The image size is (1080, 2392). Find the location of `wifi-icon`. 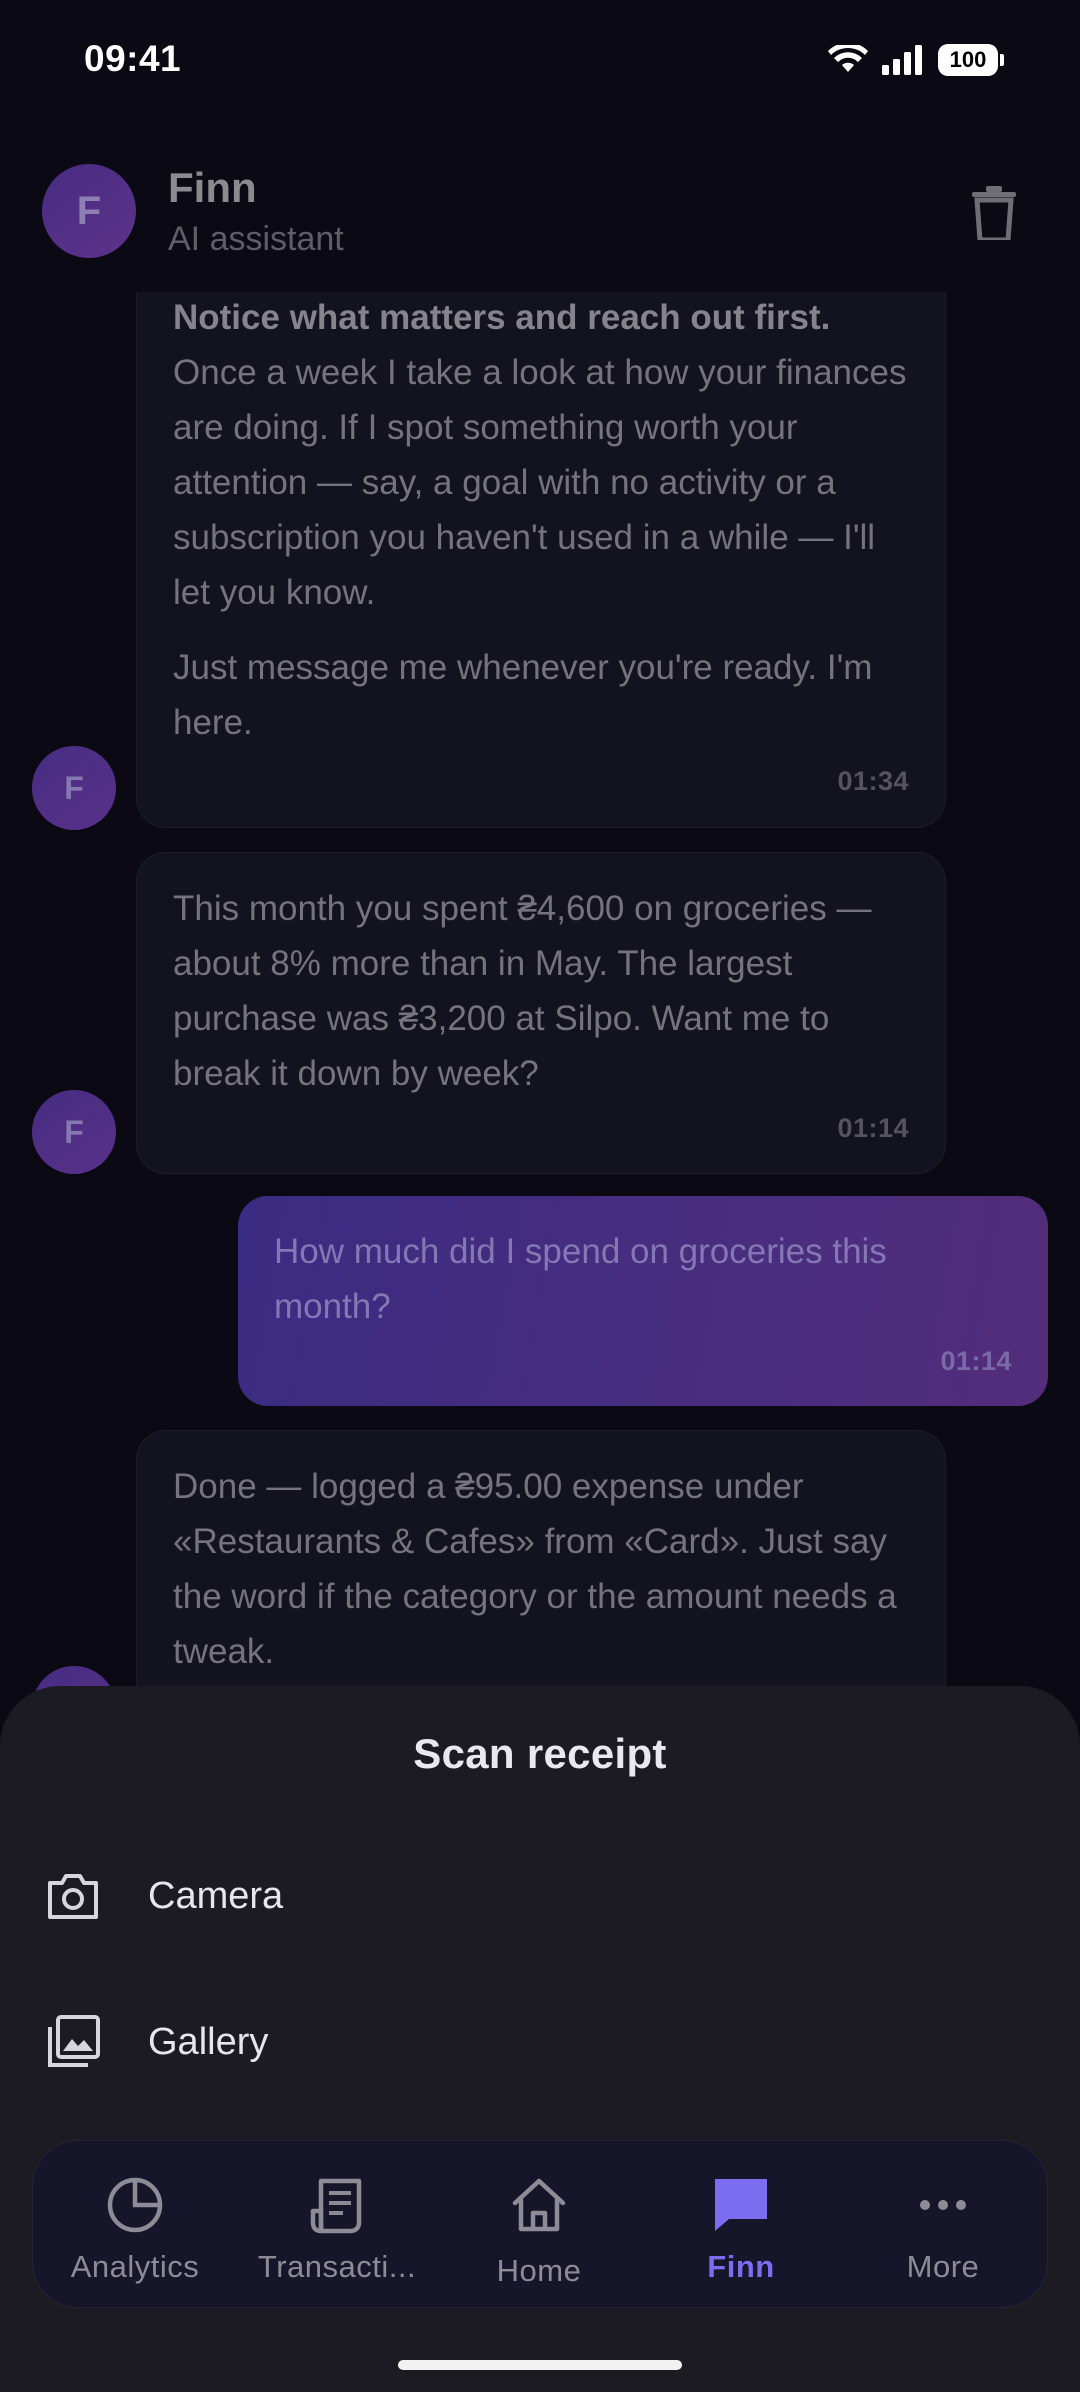

wifi-icon is located at coordinates (848, 58).